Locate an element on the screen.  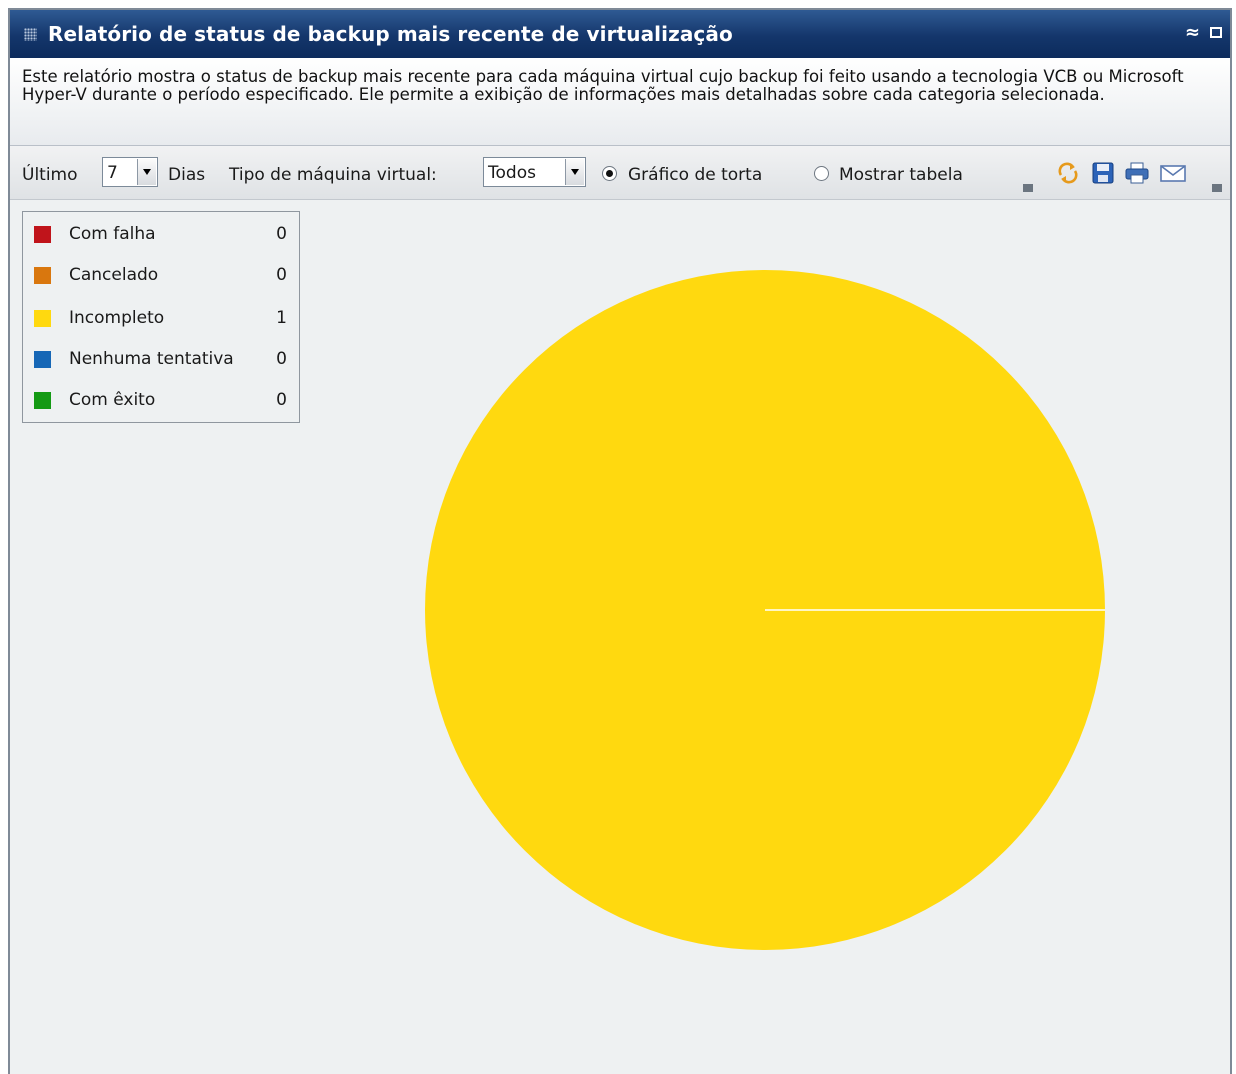
refresh-icon is located at coordinates (1068, 173).